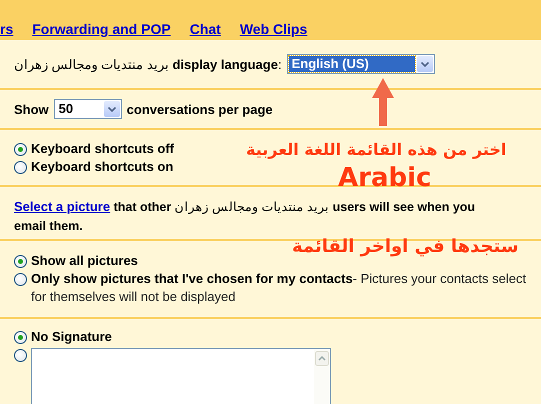  What do you see at coordinates (376, 149) in the screenshot?
I see `annotation-text: اختر من هذه القائمة اللغة العربية` at bounding box center [376, 149].